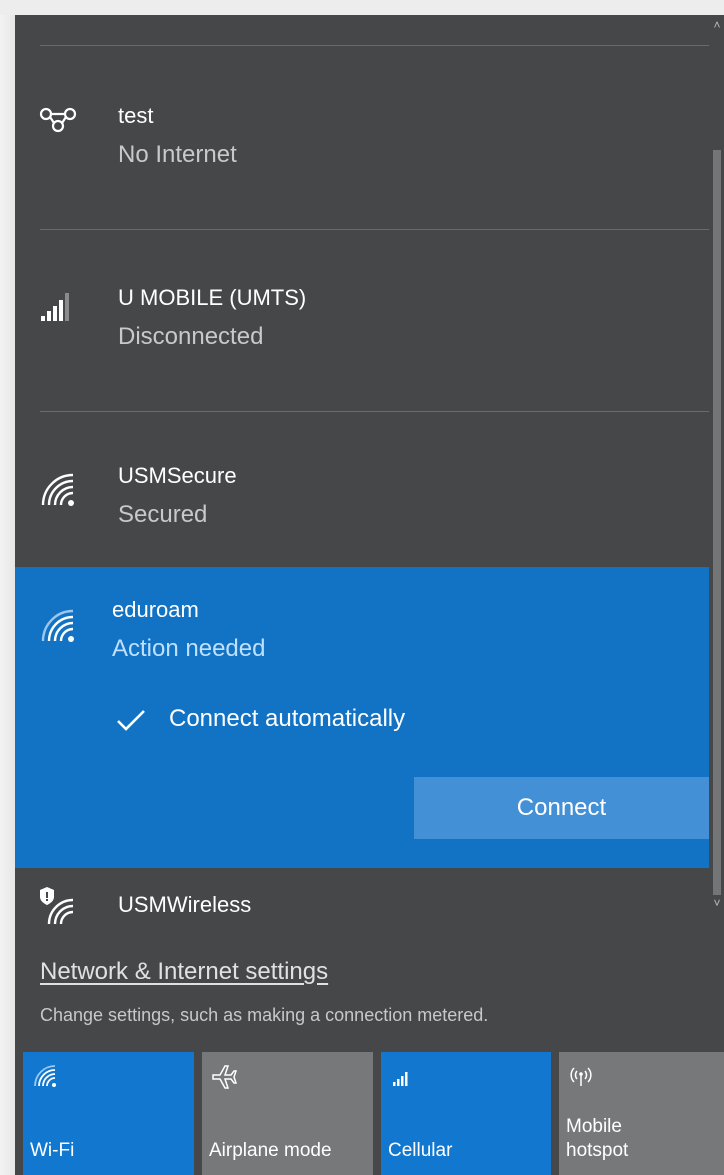 The height and width of the screenshot is (1175, 724). Describe the element at coordinates (581, 1076) in the screenshot. I see `hotspot-icon` at that location.